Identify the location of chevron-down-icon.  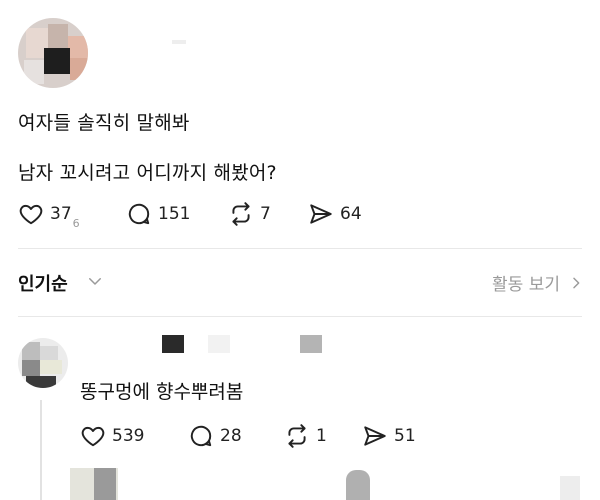
(95, 281).